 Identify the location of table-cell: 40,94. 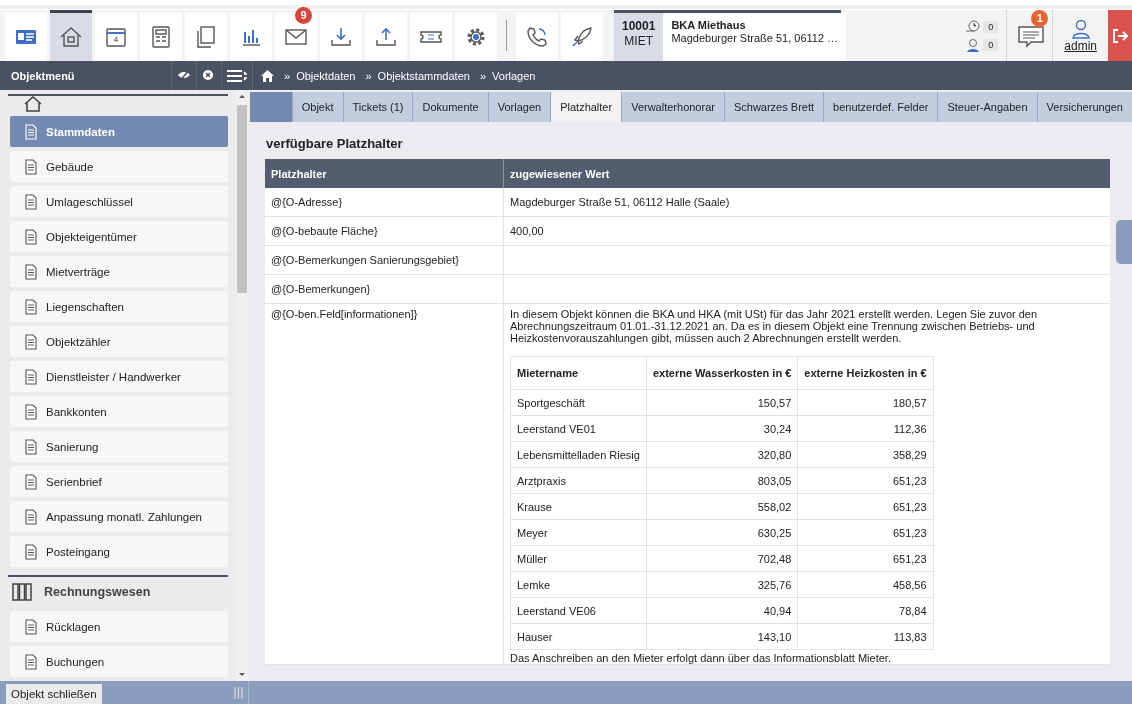
(722, 610).